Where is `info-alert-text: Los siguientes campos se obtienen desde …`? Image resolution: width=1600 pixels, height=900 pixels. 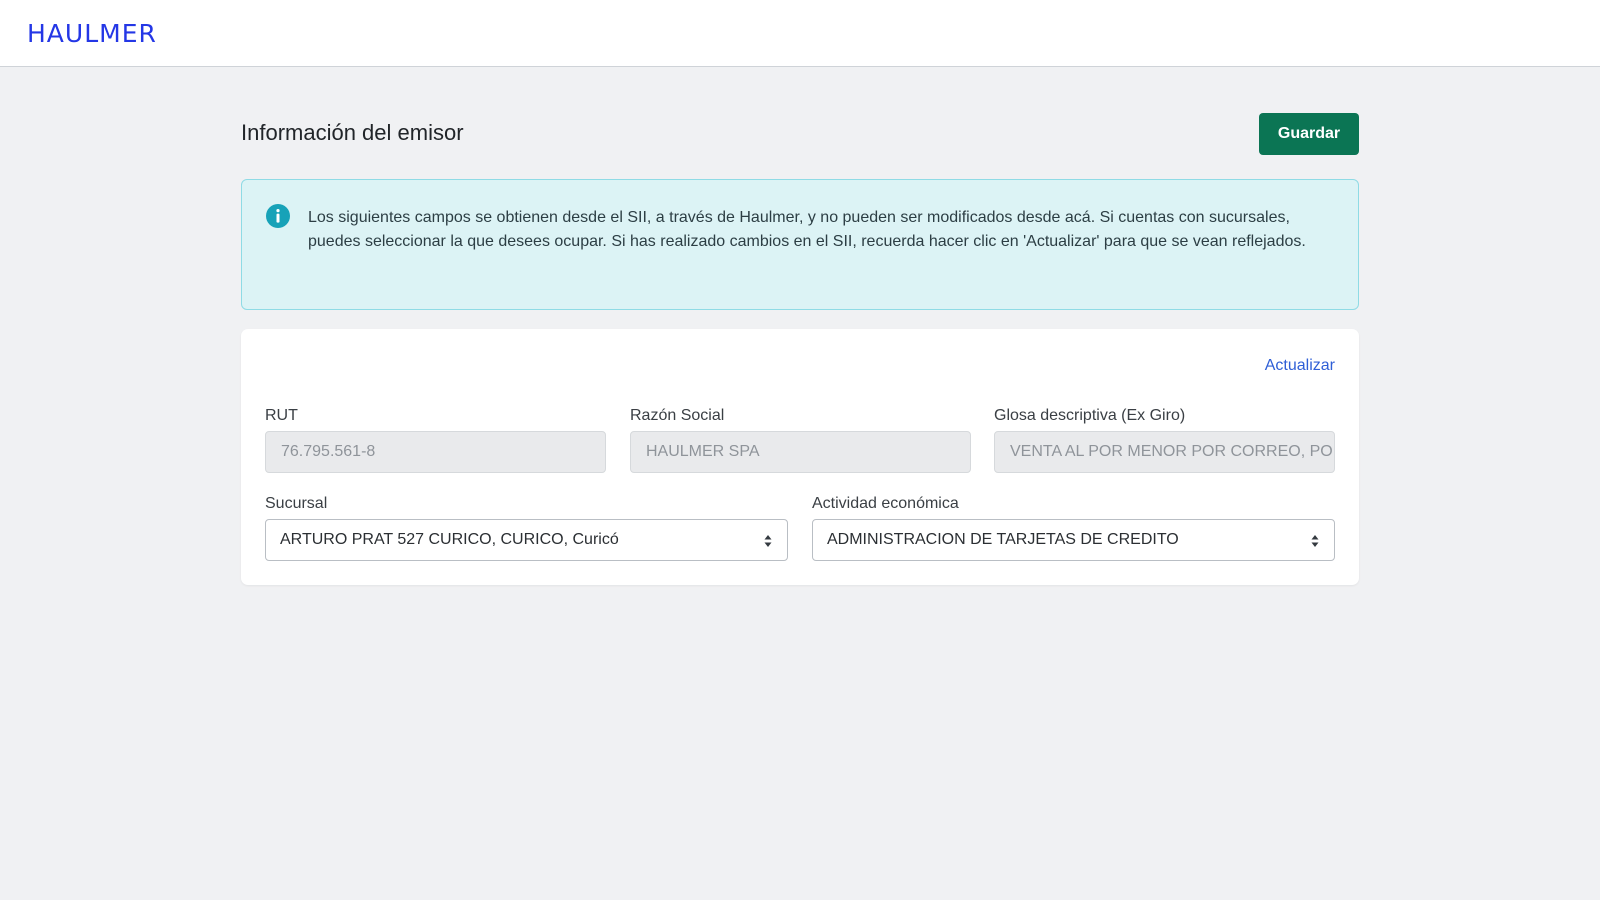
info-alert-text: Los siguientes campos se obtienen desde … is located at coordinates (807, 229).